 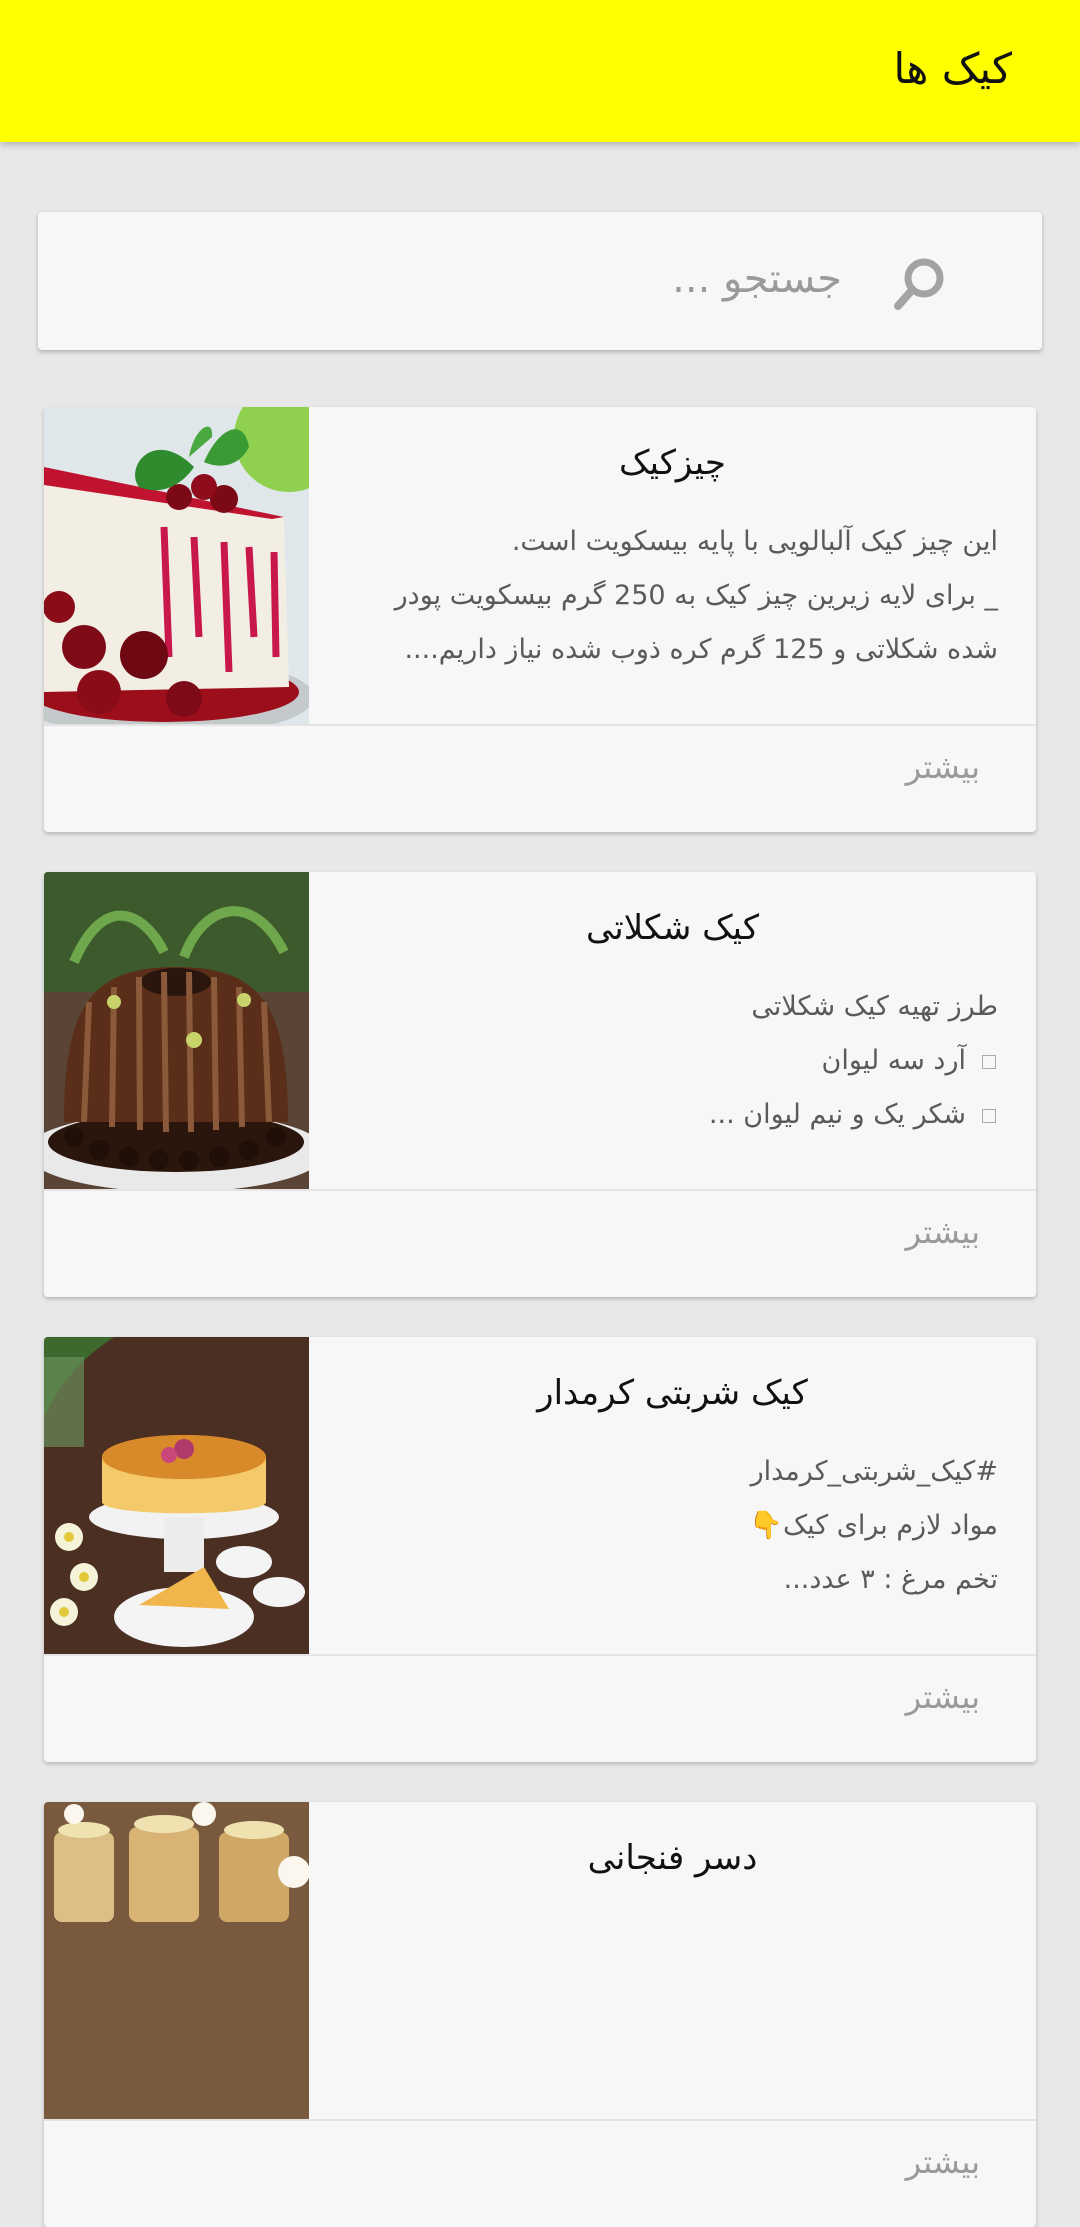 What do you see at coordinates (873, 1525) in the screenshot?
I see `excerpt-line: مواد لازم برای کیک👇` at bounding box center [873, 1525].